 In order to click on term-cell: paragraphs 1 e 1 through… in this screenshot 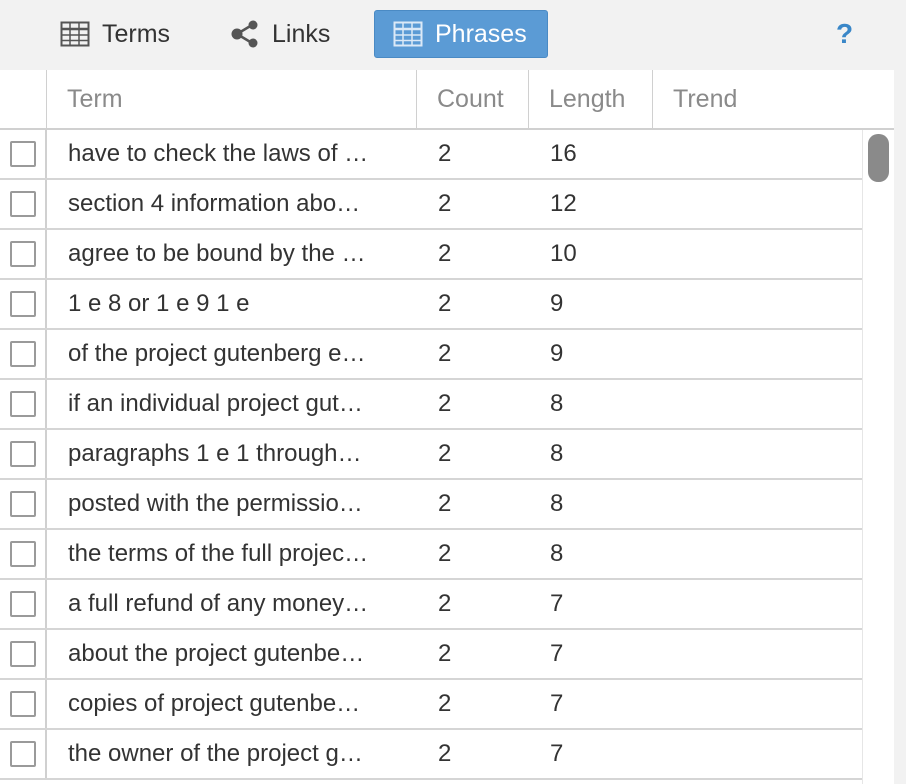, I will do `click(234, 454)`.